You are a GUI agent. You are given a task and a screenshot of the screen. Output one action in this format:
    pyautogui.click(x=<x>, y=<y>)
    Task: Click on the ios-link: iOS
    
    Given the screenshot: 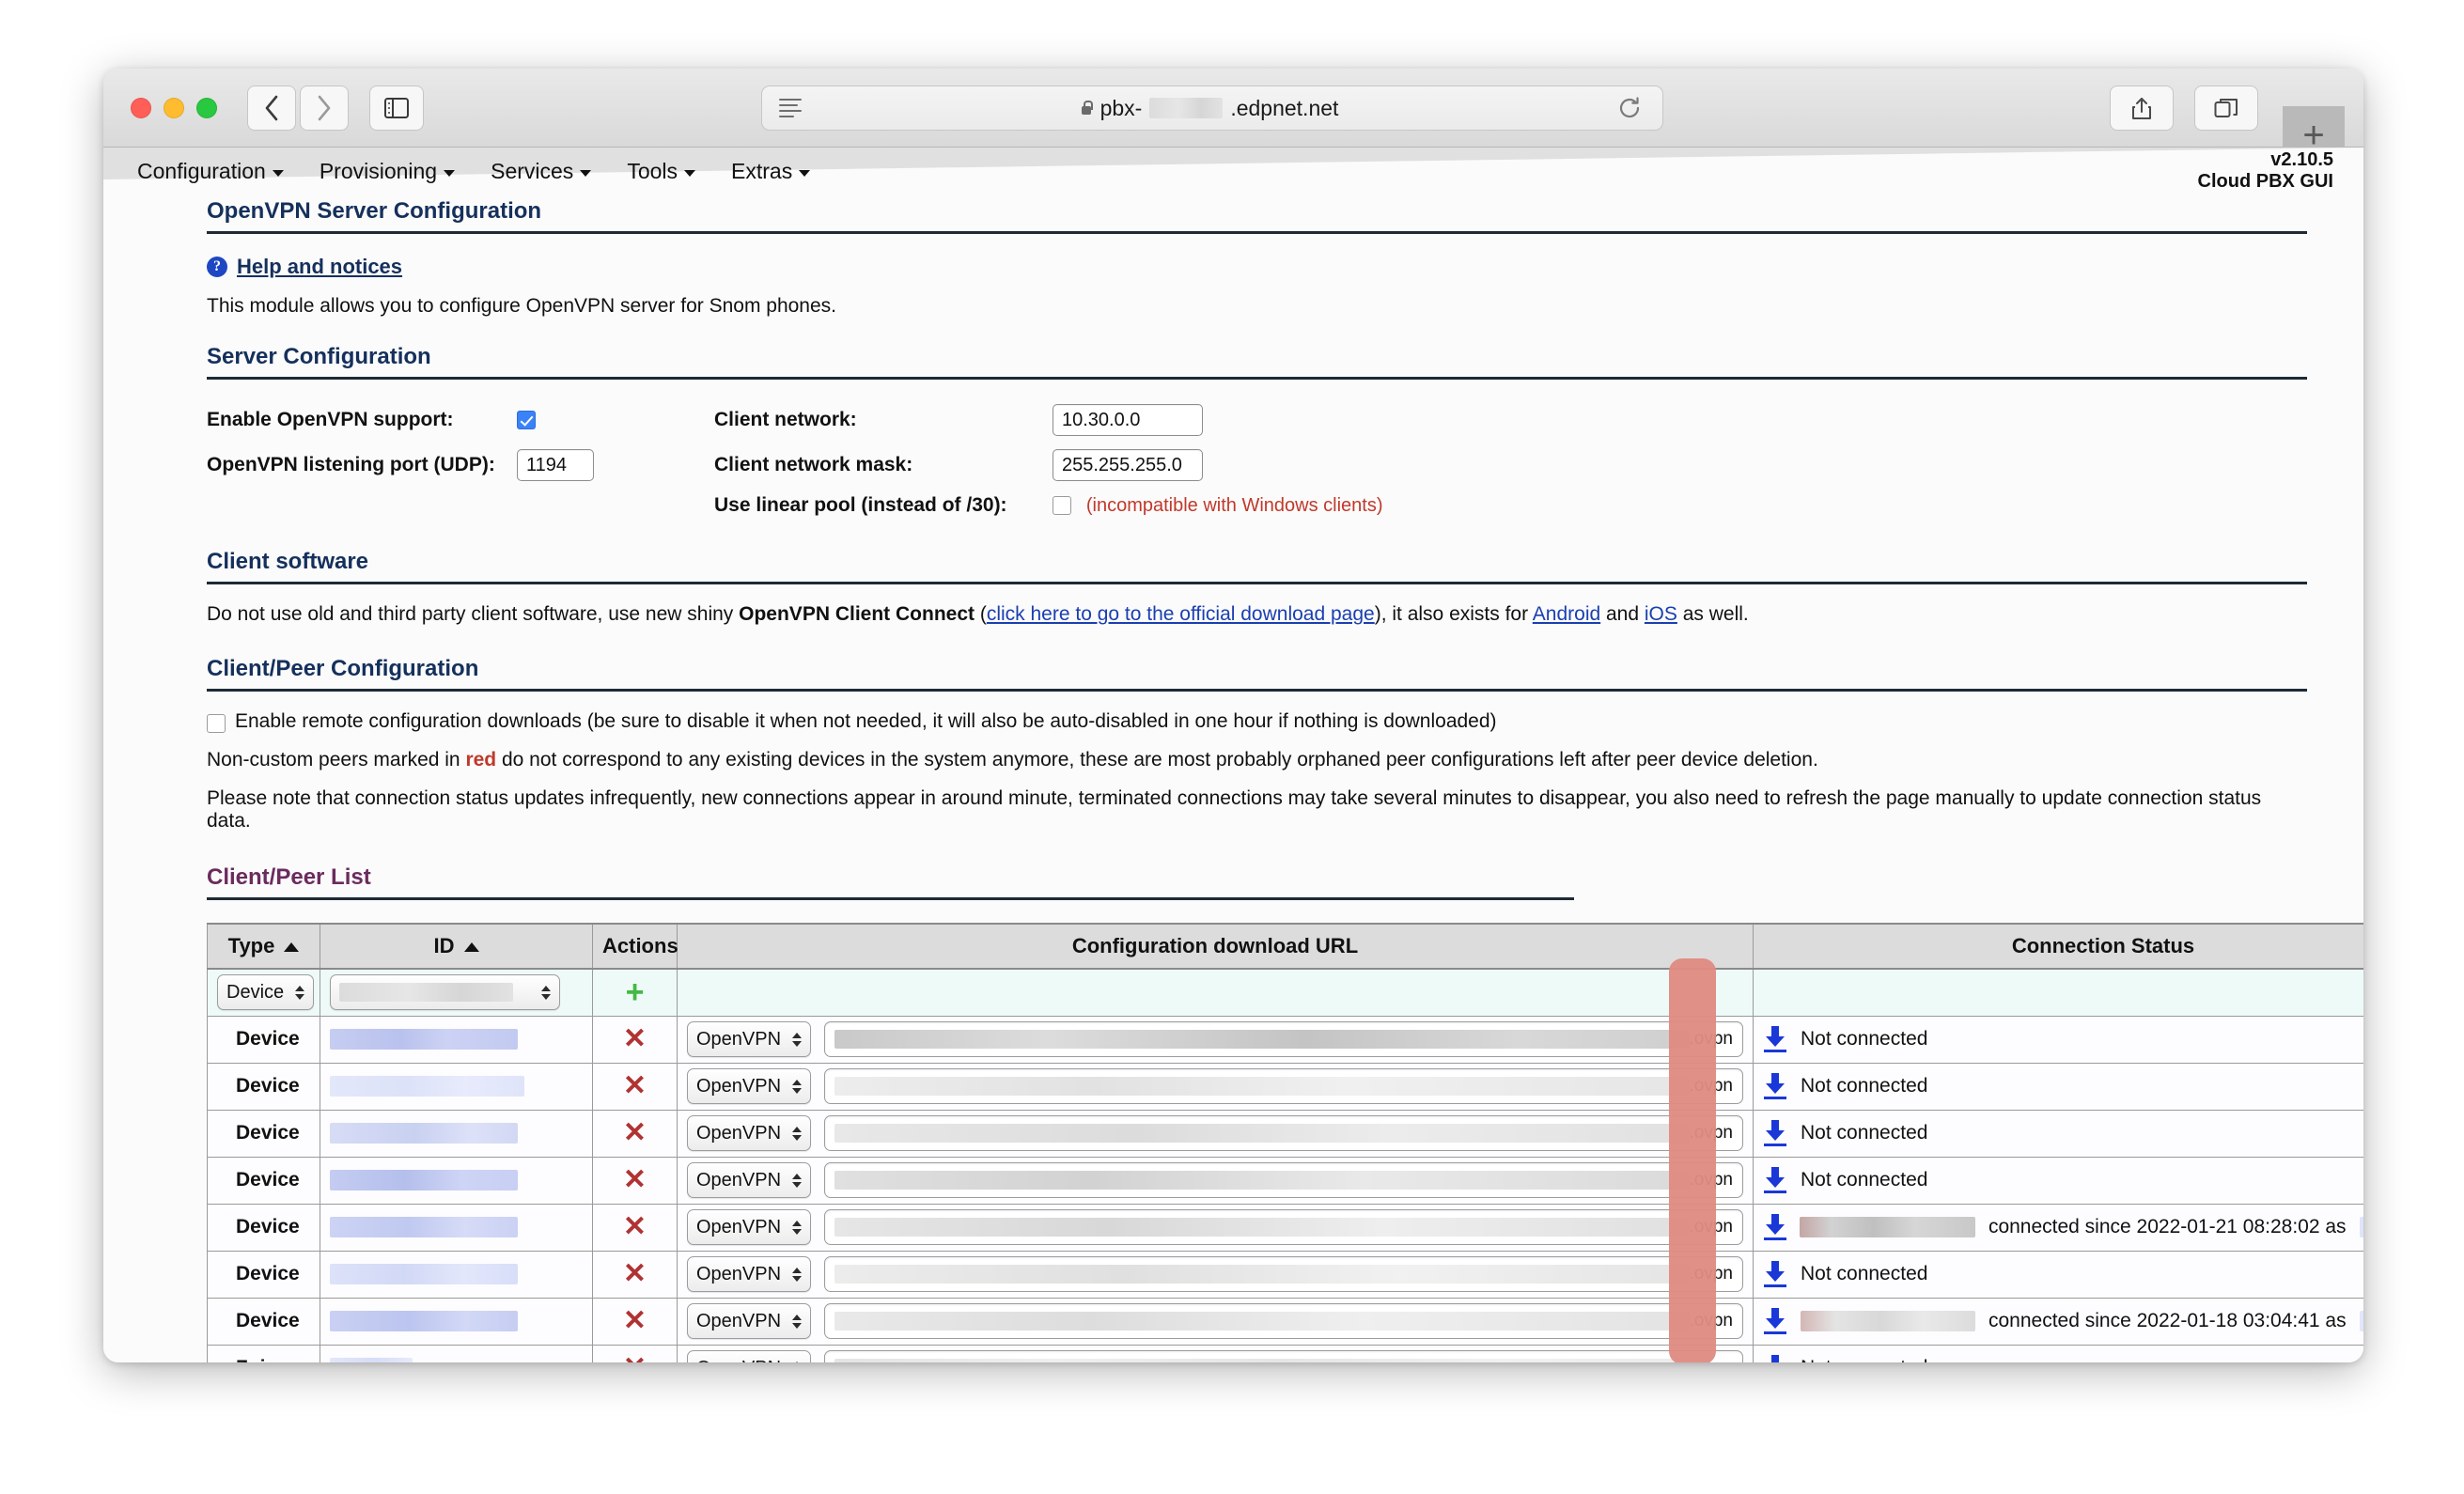 What is the action you would take?
    pyautogui.click(x=1661, y=614)
    